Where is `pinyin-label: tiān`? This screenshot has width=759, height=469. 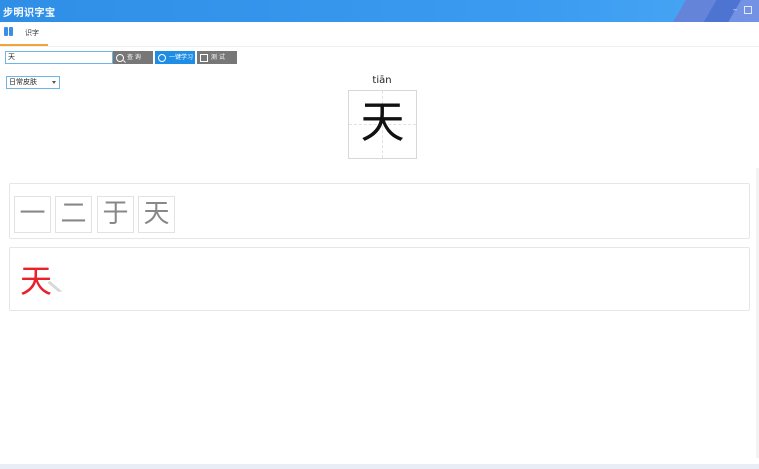
pinyin-label: tiān is located at coordinates (382, 80).